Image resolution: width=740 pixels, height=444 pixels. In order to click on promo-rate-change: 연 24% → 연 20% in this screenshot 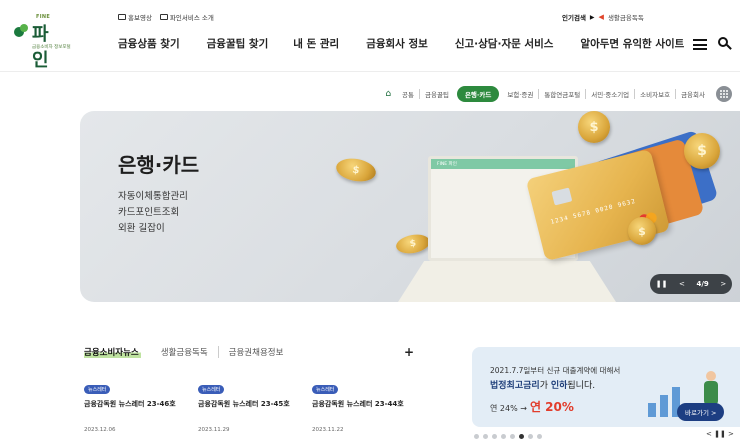, I will do `click(532, 406)`.